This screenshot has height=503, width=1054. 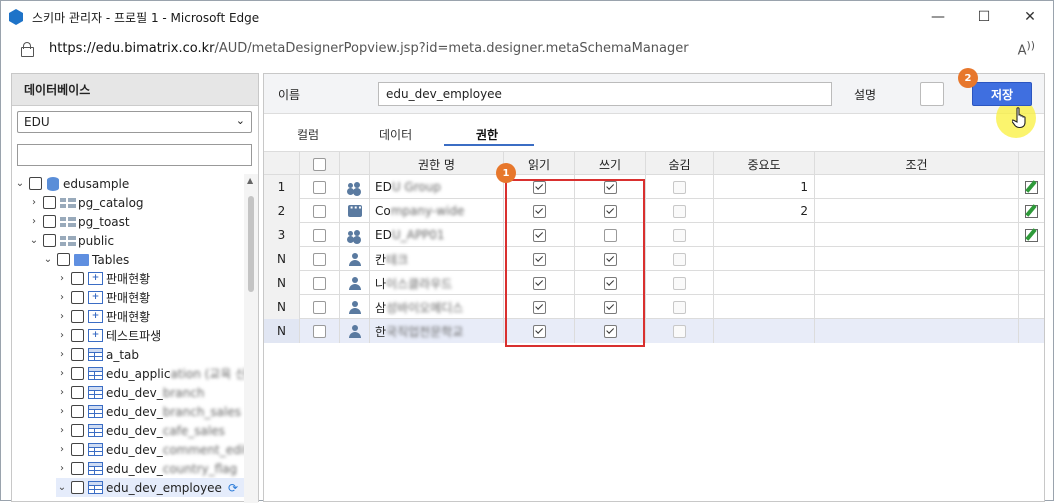 What do you see at coordinates (437, 331) in the screenshot?
I see `permission-name-cell: 한 국직업전문학교` at bounding box center [437, 331].